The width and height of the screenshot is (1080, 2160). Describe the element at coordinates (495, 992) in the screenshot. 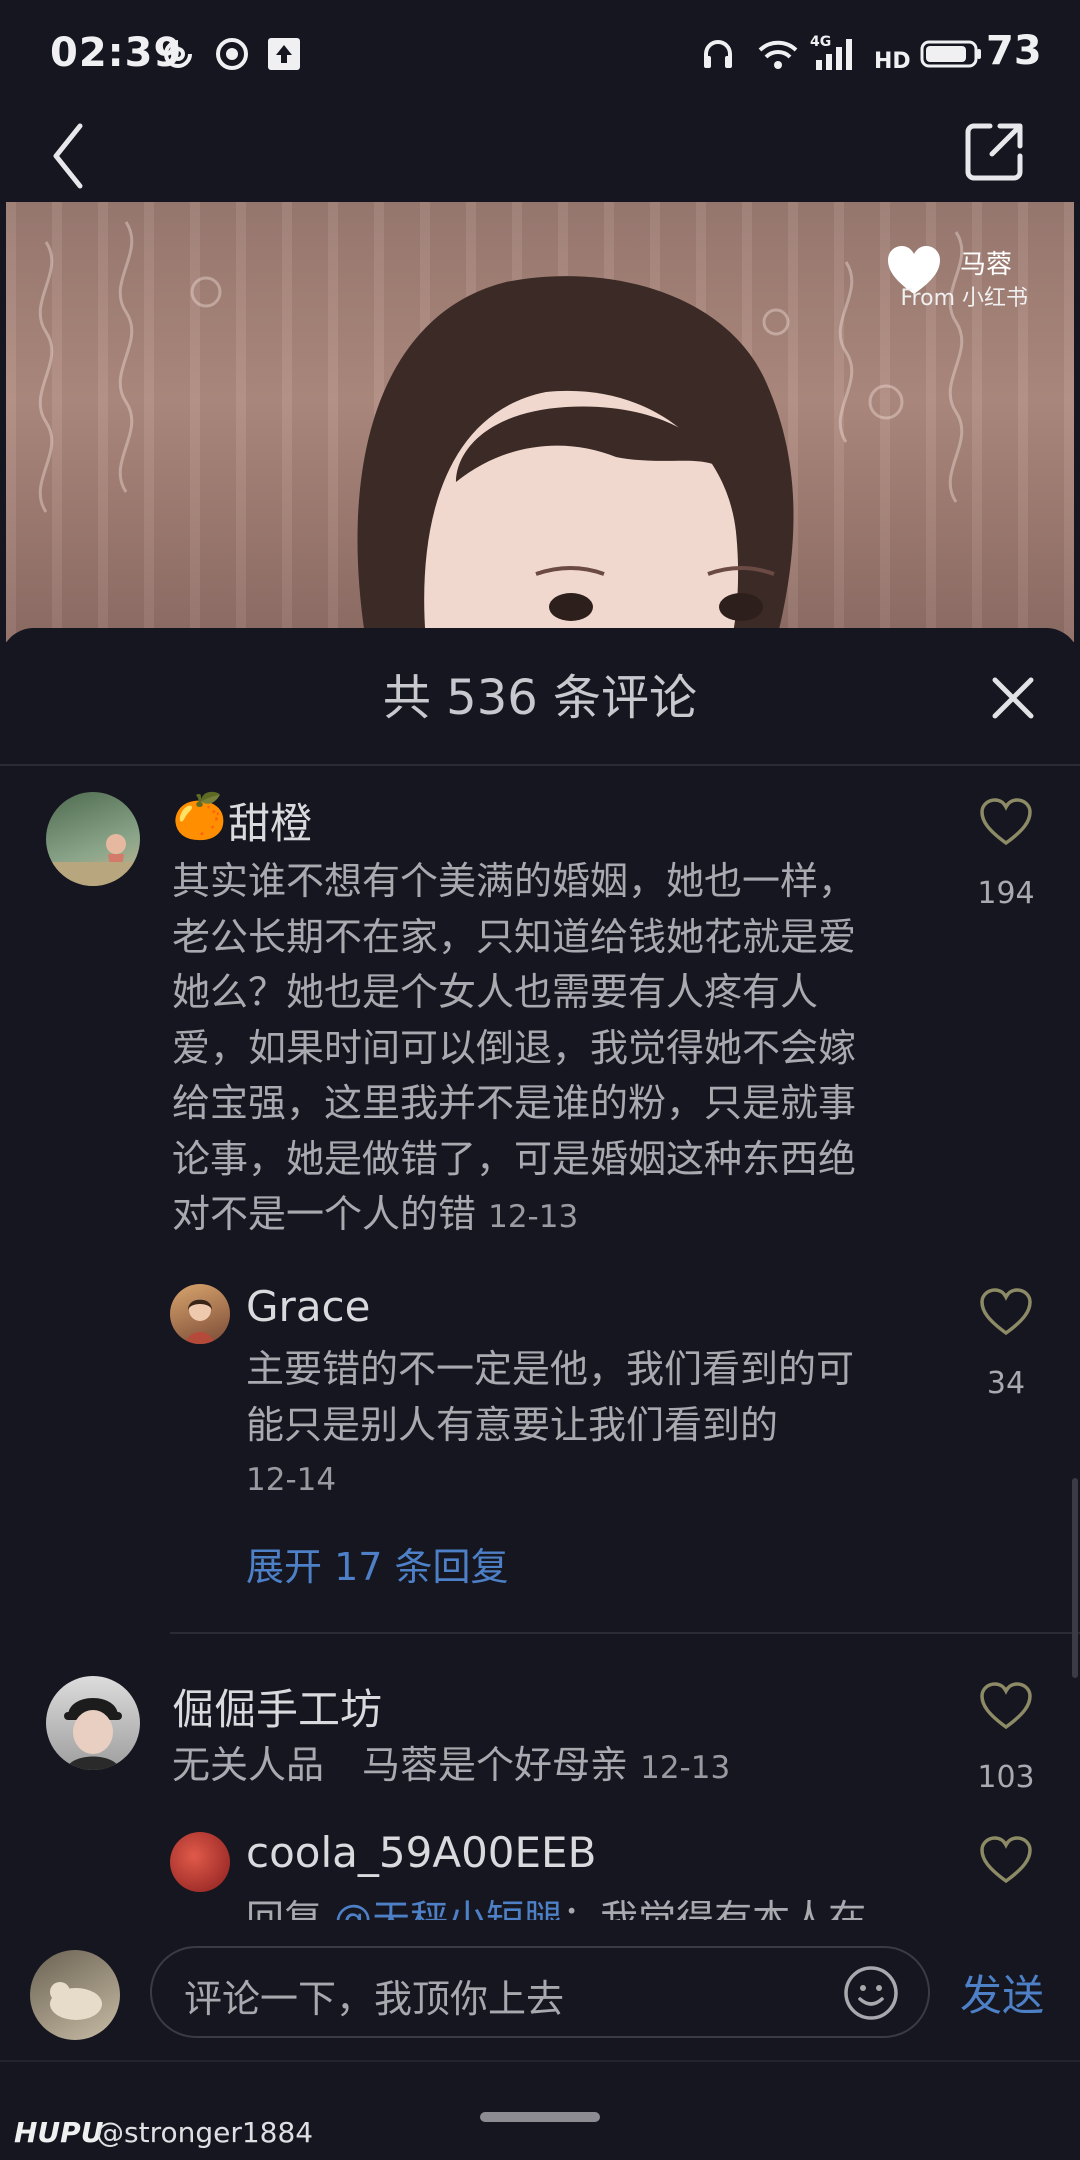

I see `comment-text-line: 她么？她也是个女人也需要有人疼有人` at that location.